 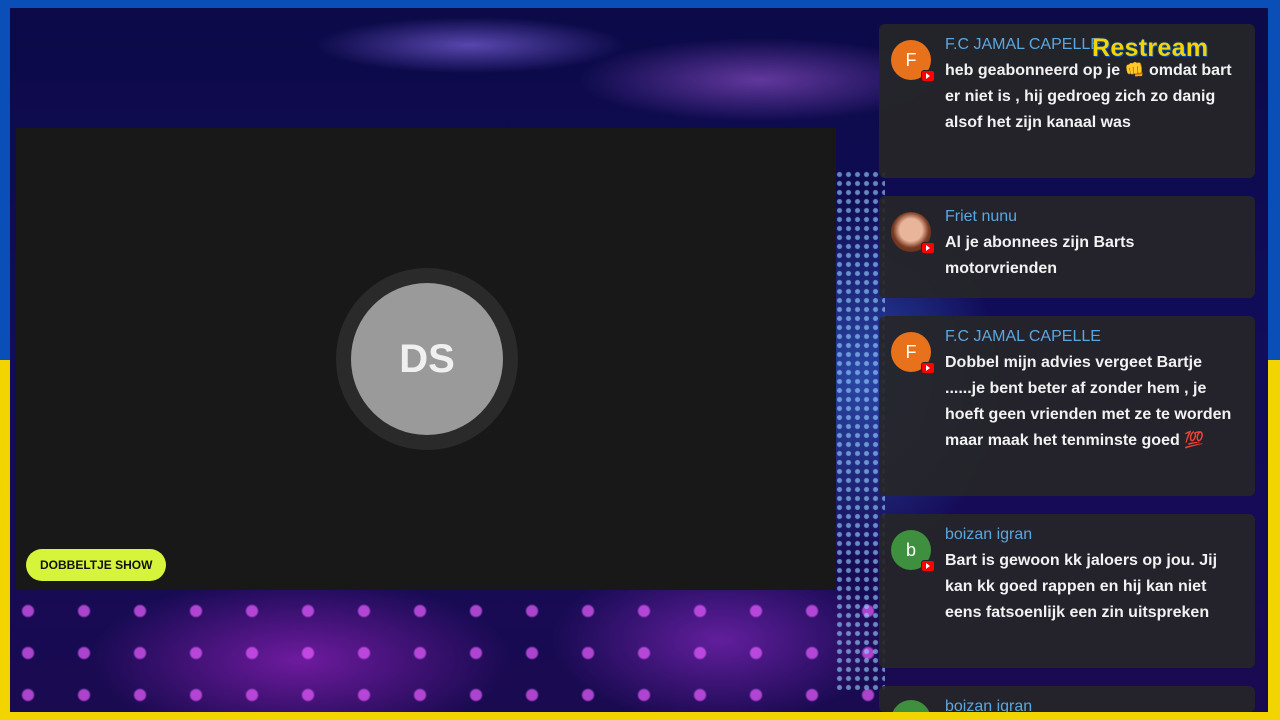 I want to click on restream-logo: Restream, so click(x=1150, y=48).